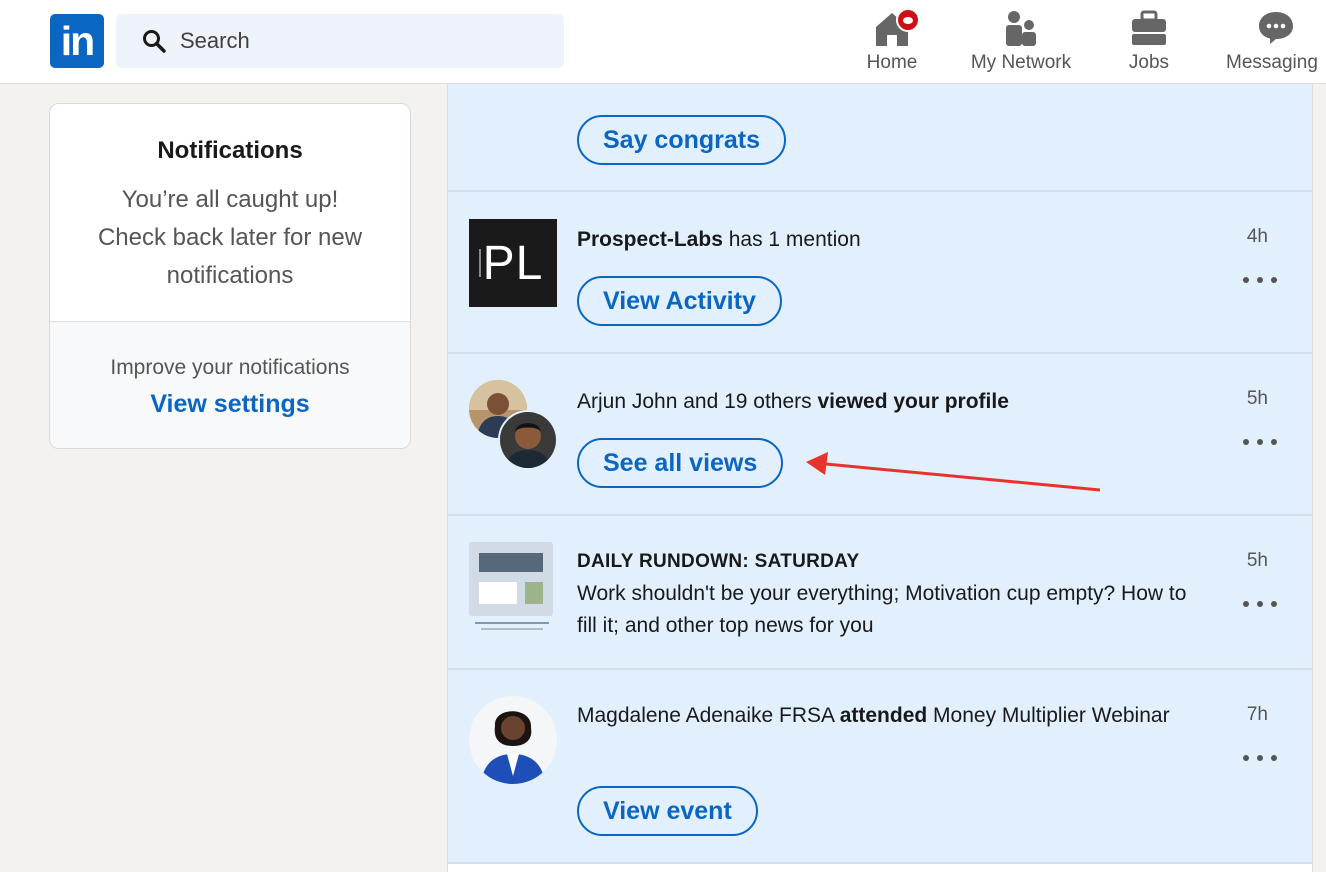  What do you see at coordinates (908, 20) in the screenshot?
I see `notification-badge` at bounding box center [908, 20].